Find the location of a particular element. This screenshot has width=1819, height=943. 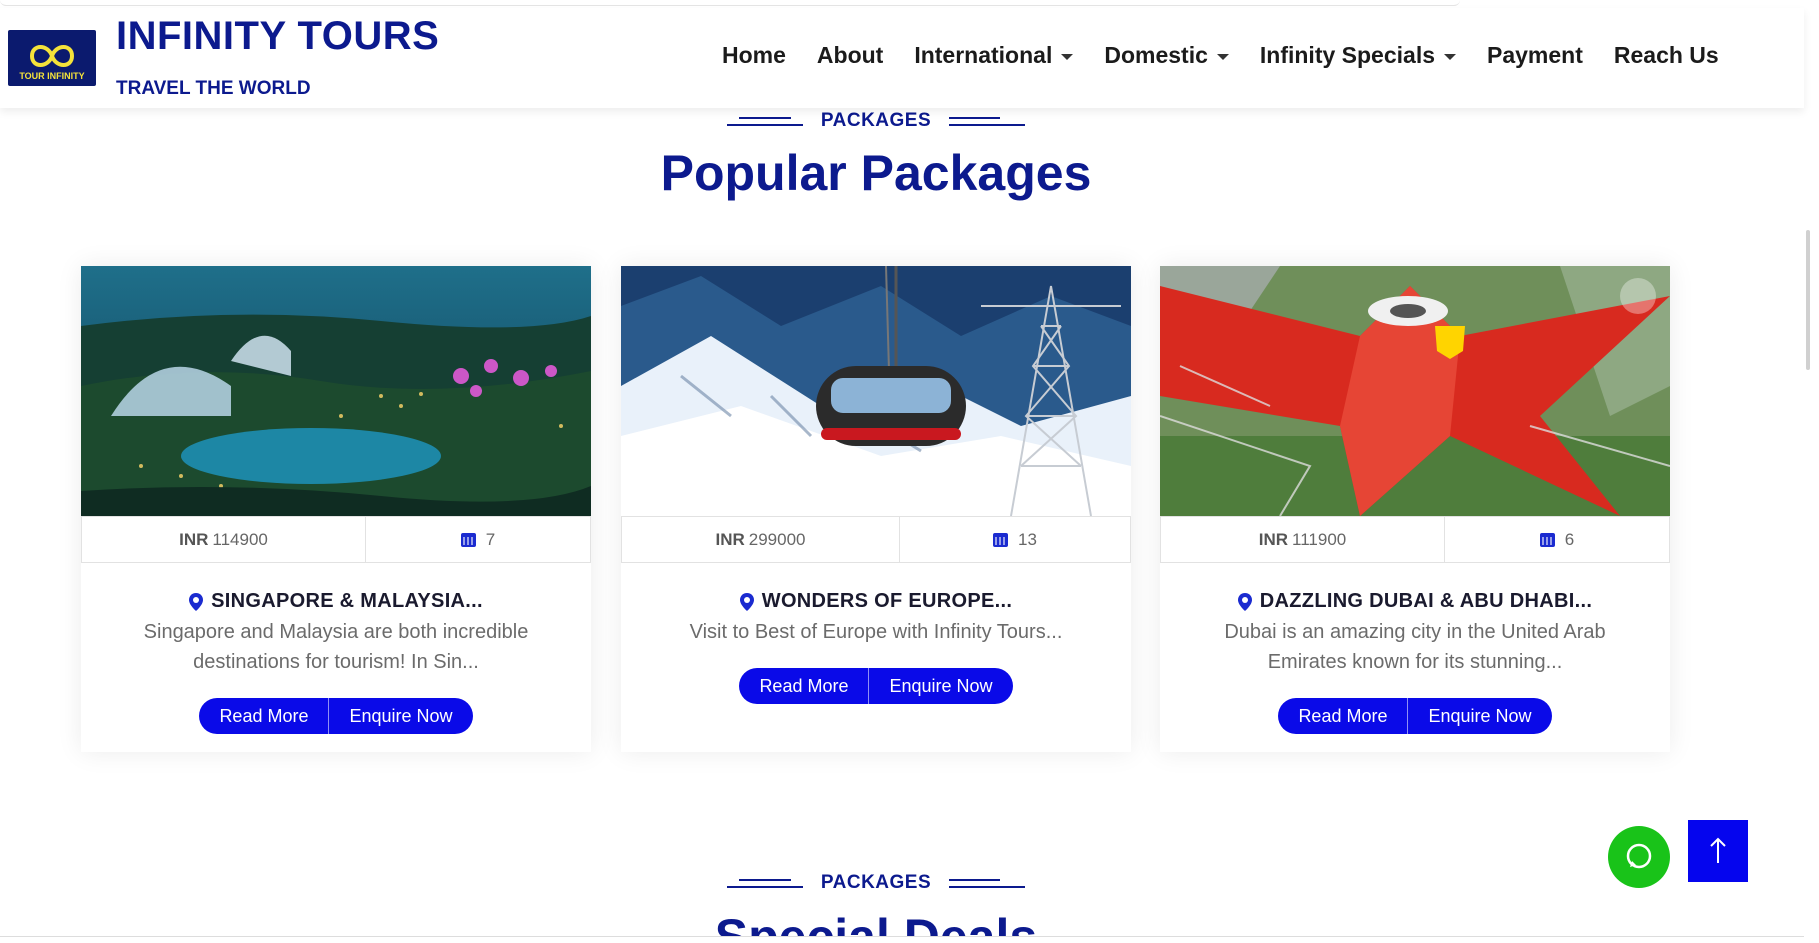

price-value: 299000 is located at coordinates (777, 539).